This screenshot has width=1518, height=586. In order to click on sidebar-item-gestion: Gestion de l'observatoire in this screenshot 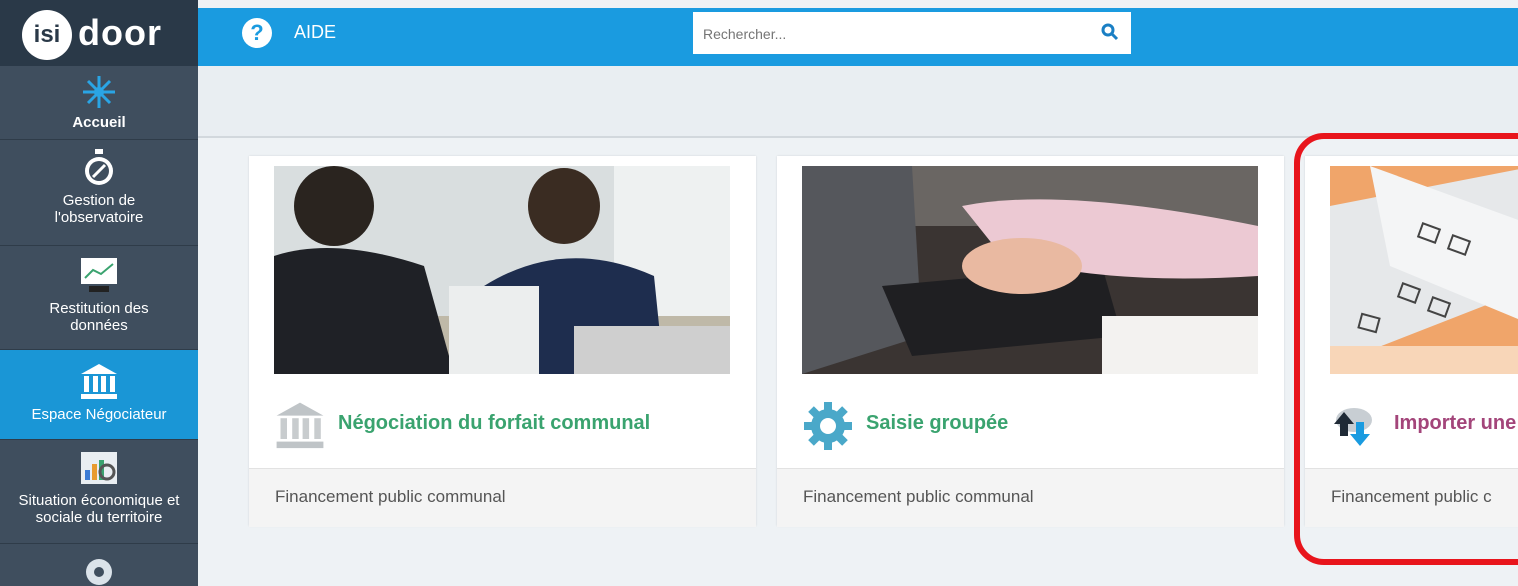, I will do `click(99, 193)`.